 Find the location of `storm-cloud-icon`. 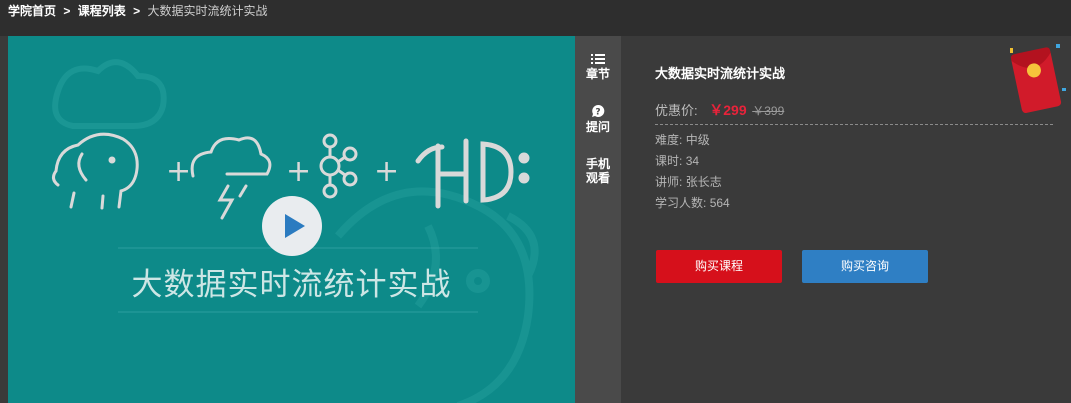

storm-cloud-icon is located at coordinates (231, 178).